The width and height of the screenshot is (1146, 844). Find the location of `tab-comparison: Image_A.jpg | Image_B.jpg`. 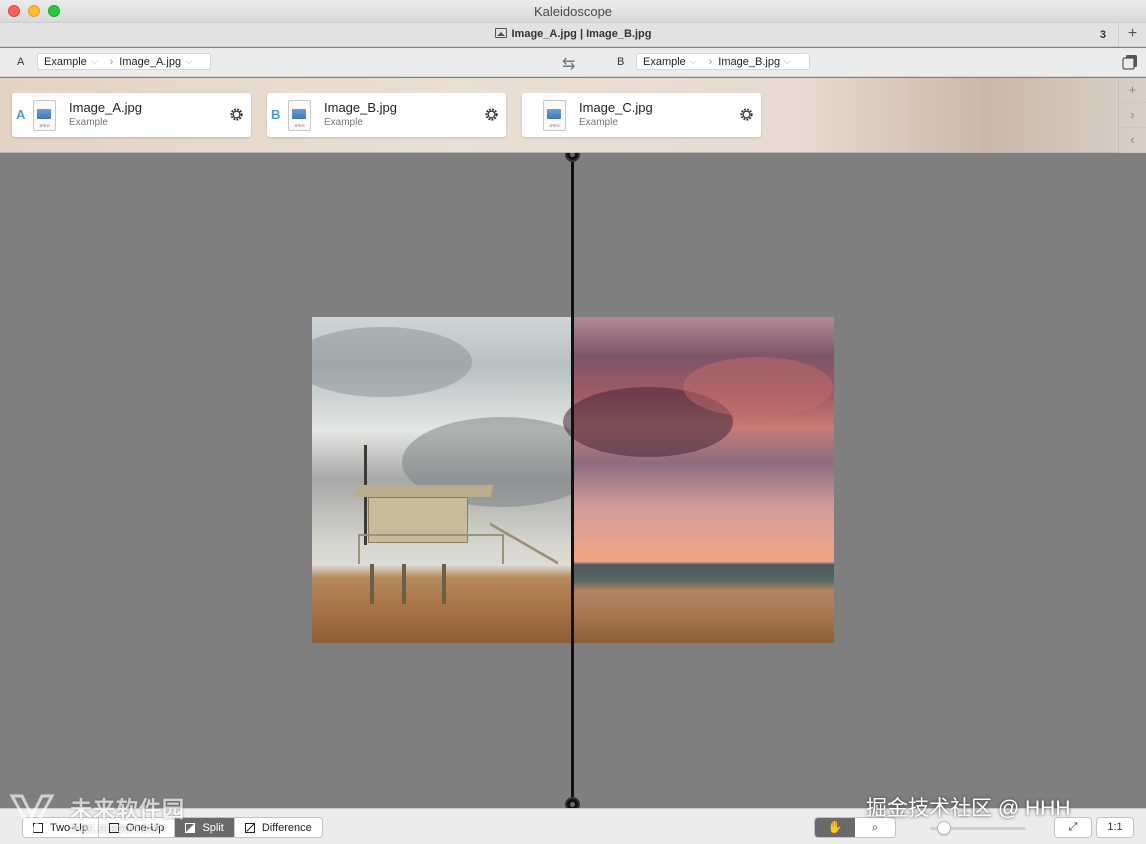

tab-comparison: Image_A.jpg | Image_B.jpg is located at coordinates (573, 34).